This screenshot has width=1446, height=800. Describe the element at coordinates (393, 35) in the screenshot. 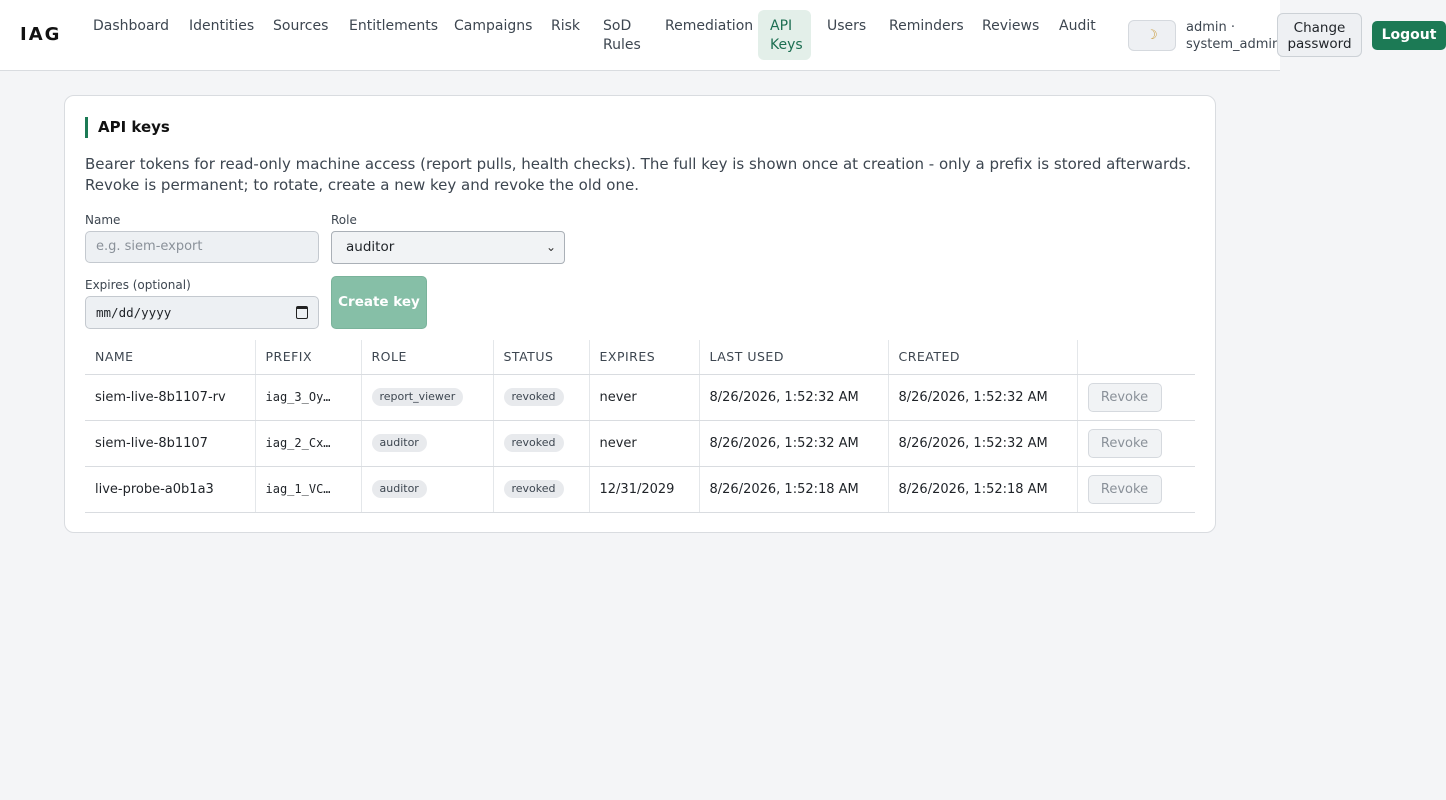

I see `nav-entitlements: Entitlements` at that location.